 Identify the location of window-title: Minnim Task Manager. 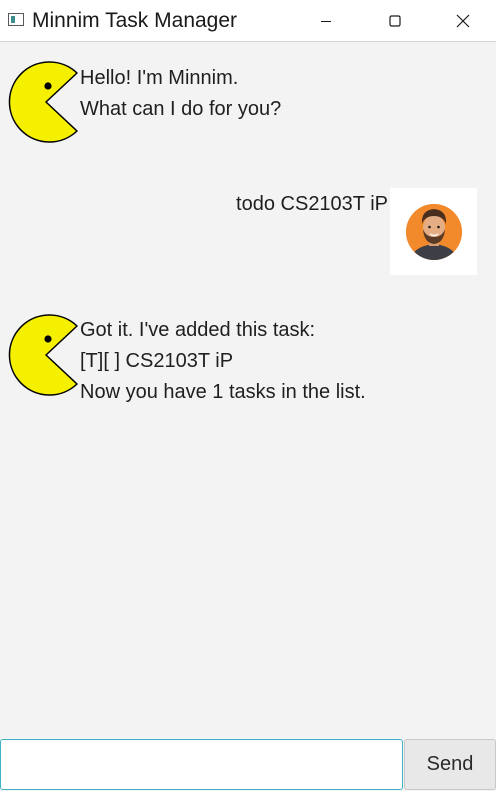
(135, 20).